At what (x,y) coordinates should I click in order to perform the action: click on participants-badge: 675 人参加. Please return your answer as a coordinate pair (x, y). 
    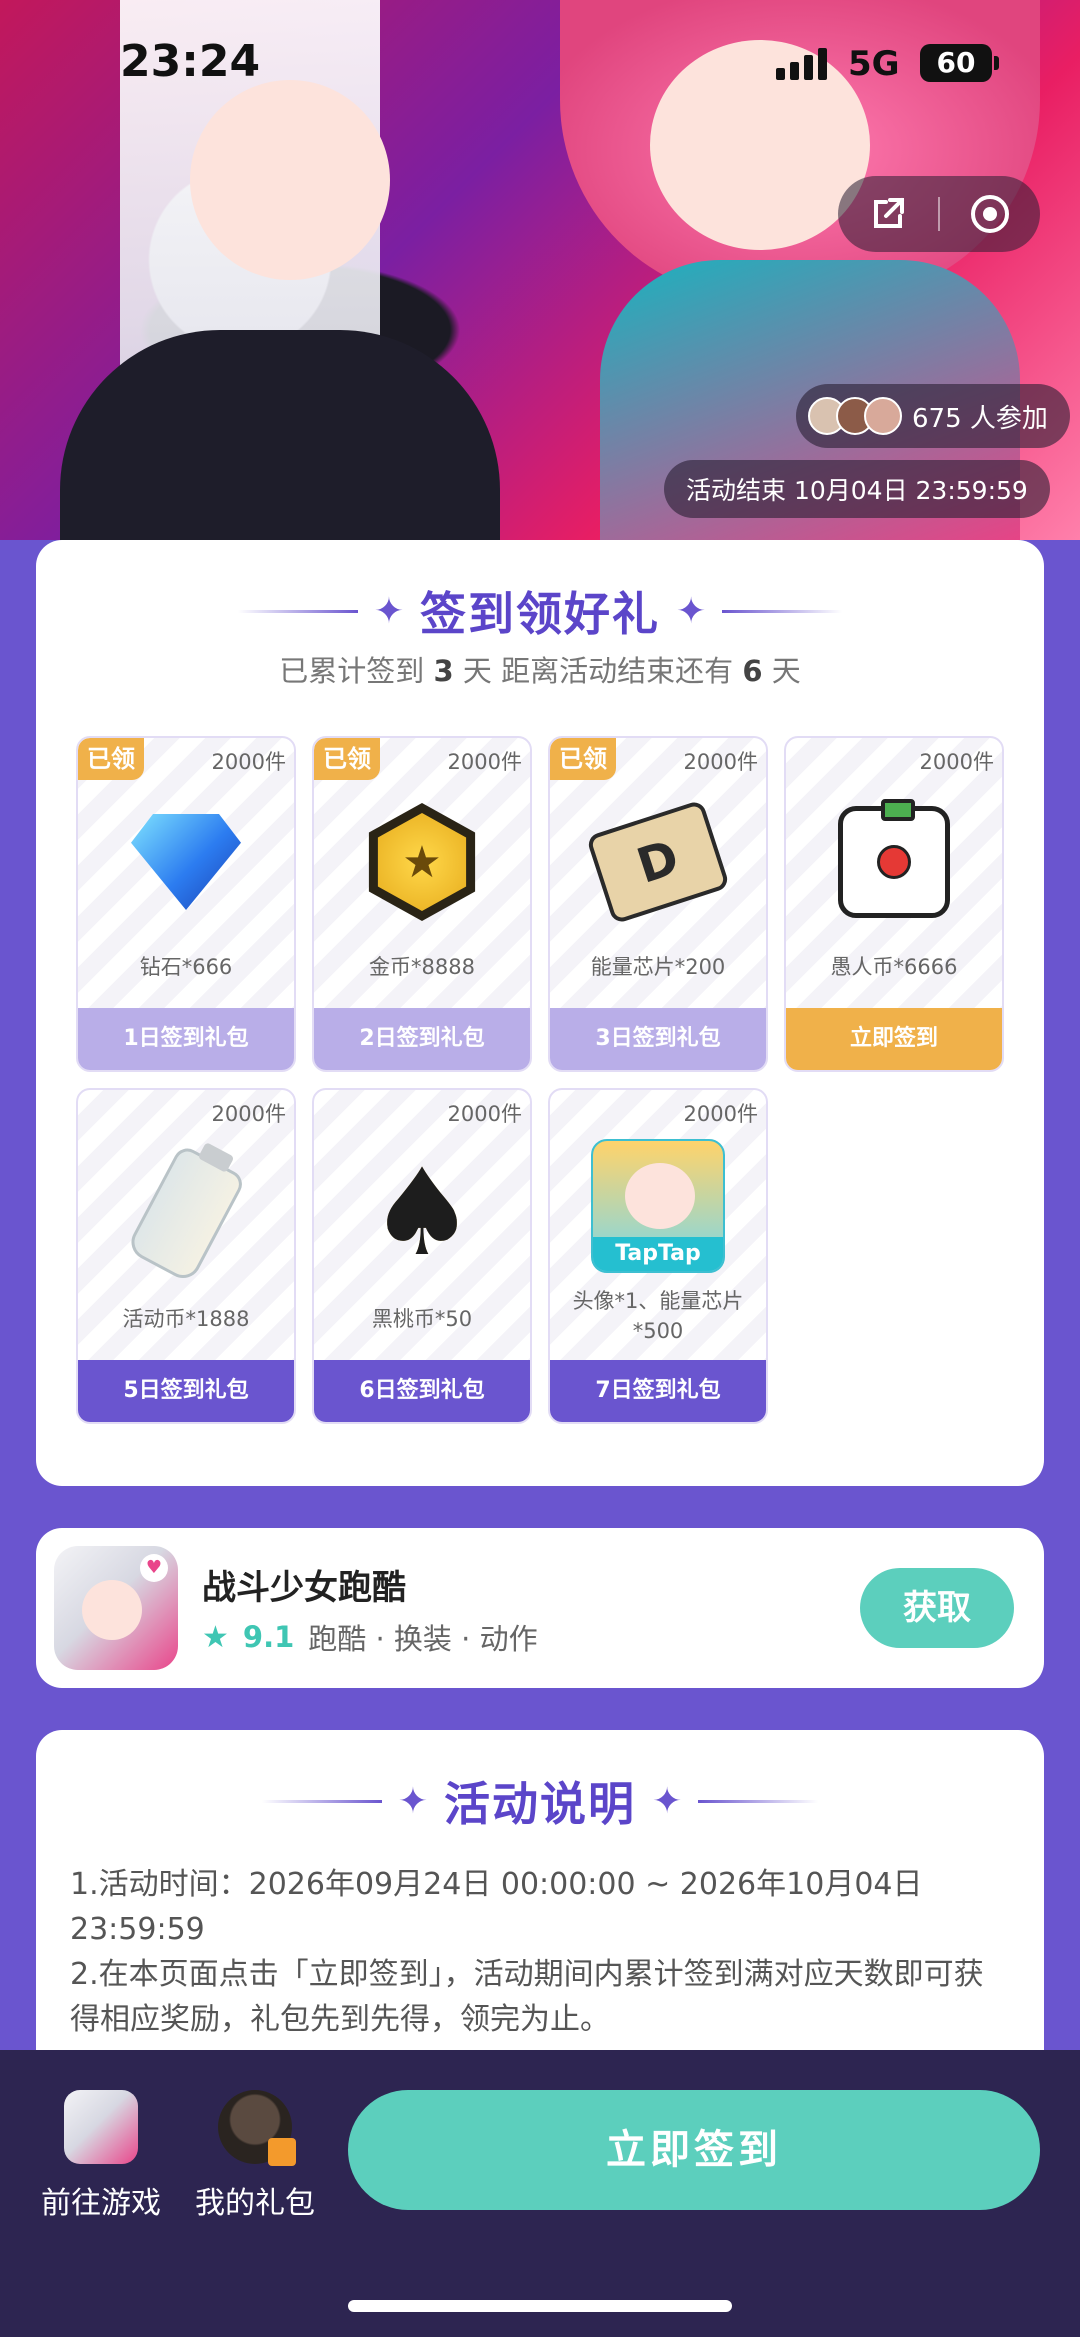
    Looking at the image, I should click on (933, 416).